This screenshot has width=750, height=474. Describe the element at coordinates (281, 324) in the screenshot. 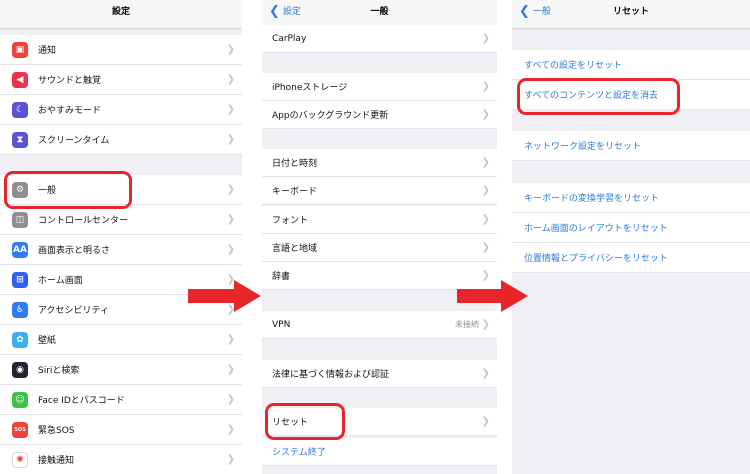

I see `general-item-vpn-label: VPN` at that location.